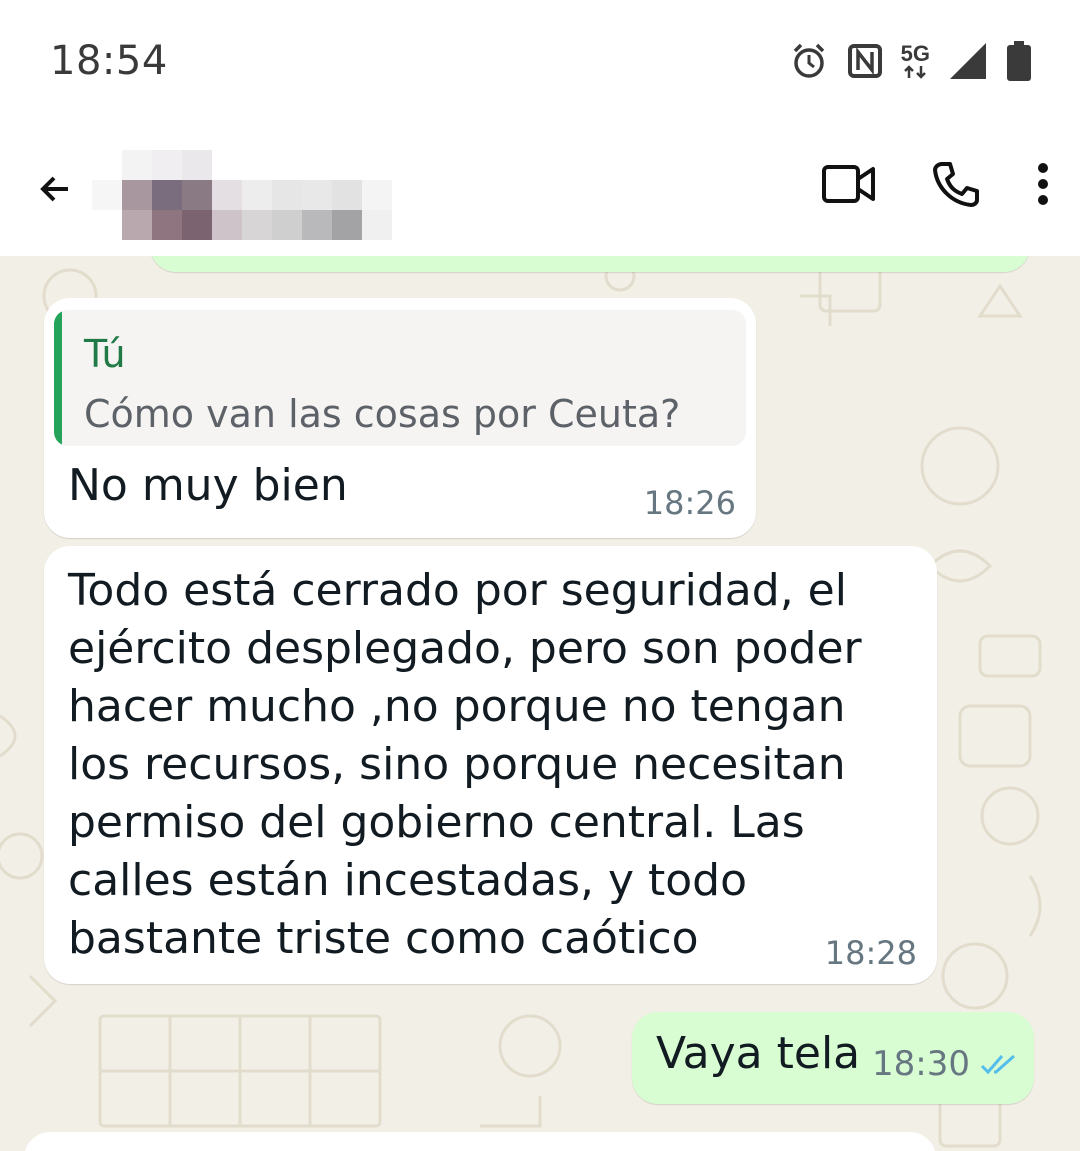 The width and height of the screenshot is (1080, 1151). I want to click on network-label: 5G, so click(915, 53).